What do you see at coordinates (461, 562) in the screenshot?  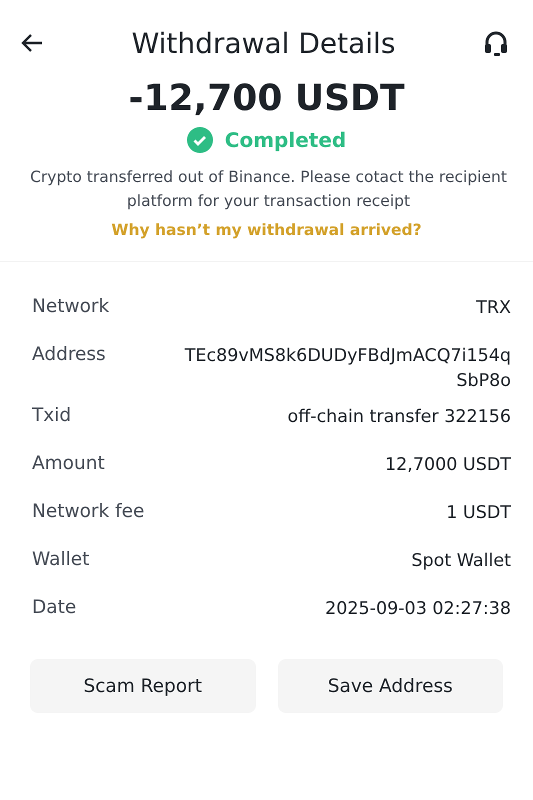 I see `detail-value: Spot Wallet` at bounding box center [461, 562].